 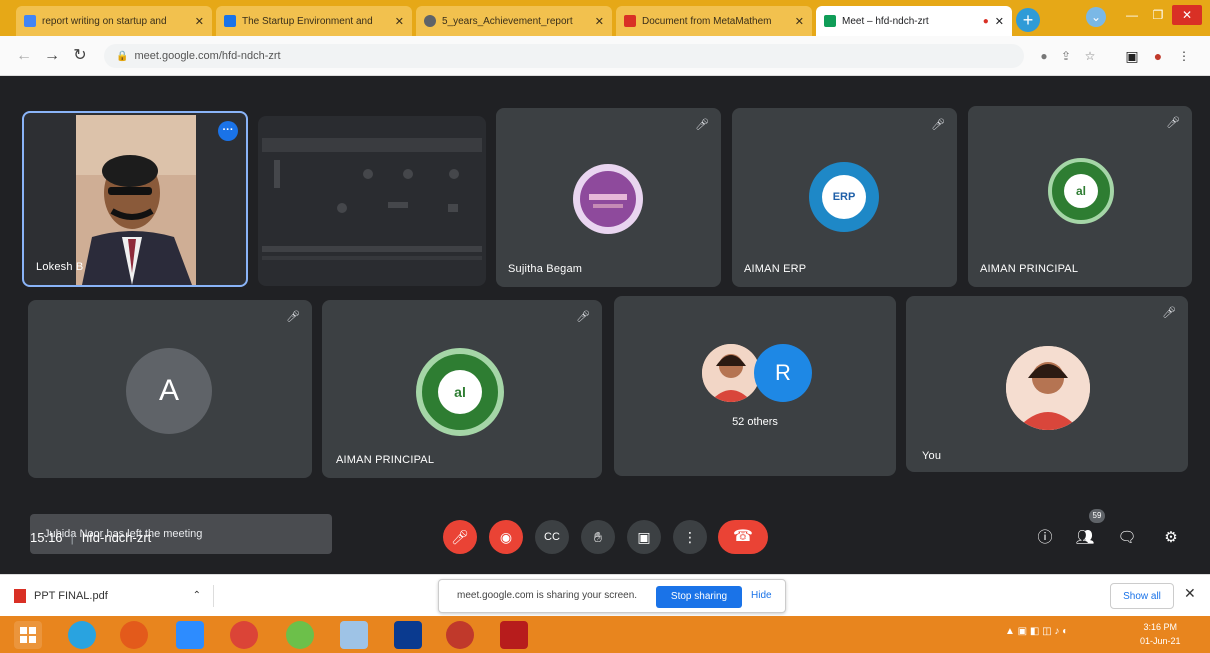 What do you see at coordinates (743, 537) in the screenshot?
I see `end-call-button: ☎︎` at bounding box center [743, 537].